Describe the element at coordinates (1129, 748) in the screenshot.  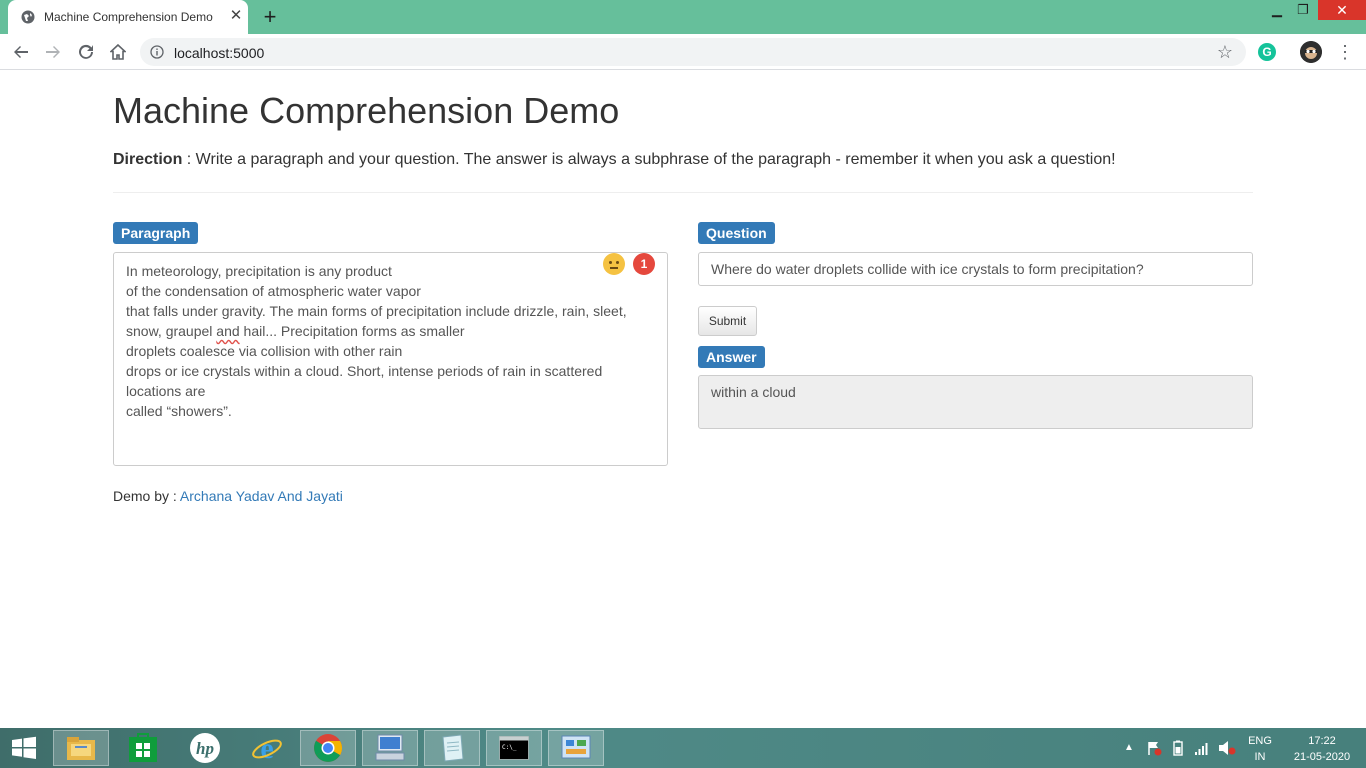
I see `show-hidden-icons-chevron-icon: ▲` at that location.